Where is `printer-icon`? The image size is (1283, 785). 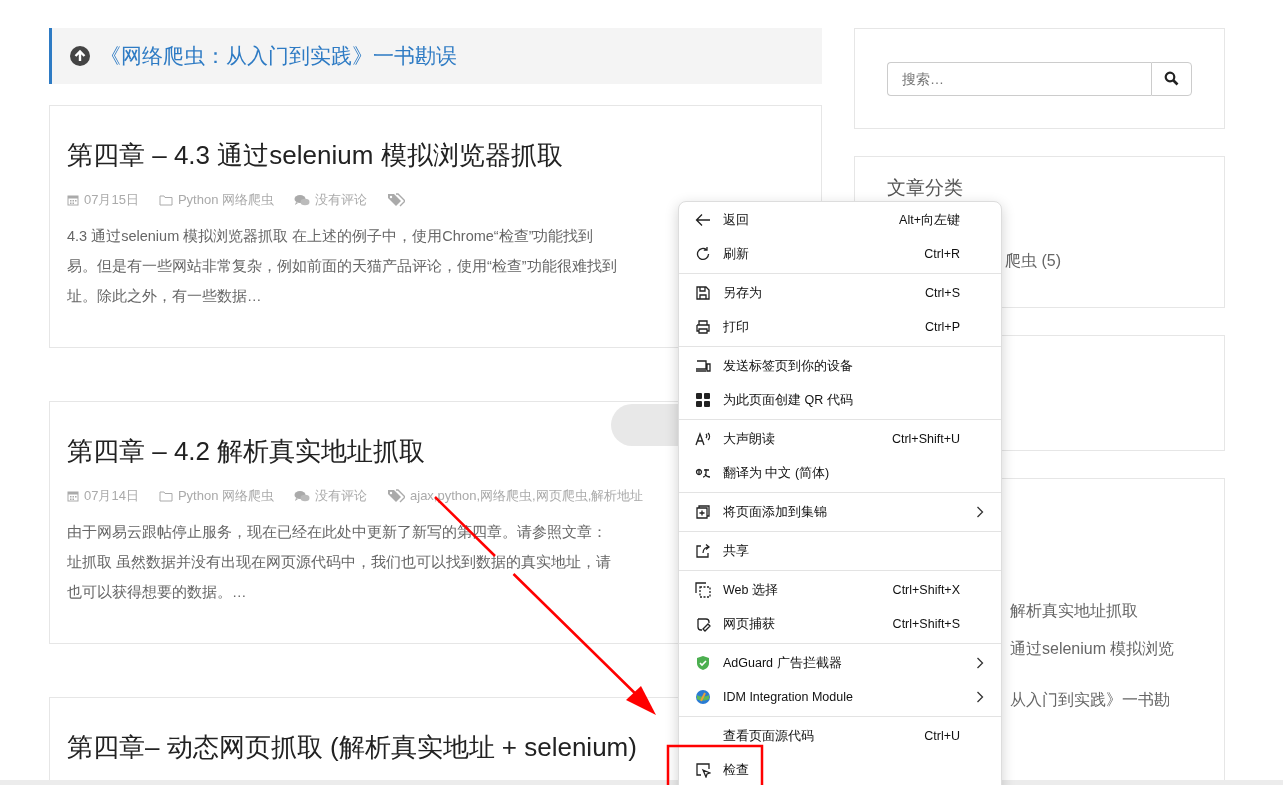
printer-icon is located at coordinates (703, 327).